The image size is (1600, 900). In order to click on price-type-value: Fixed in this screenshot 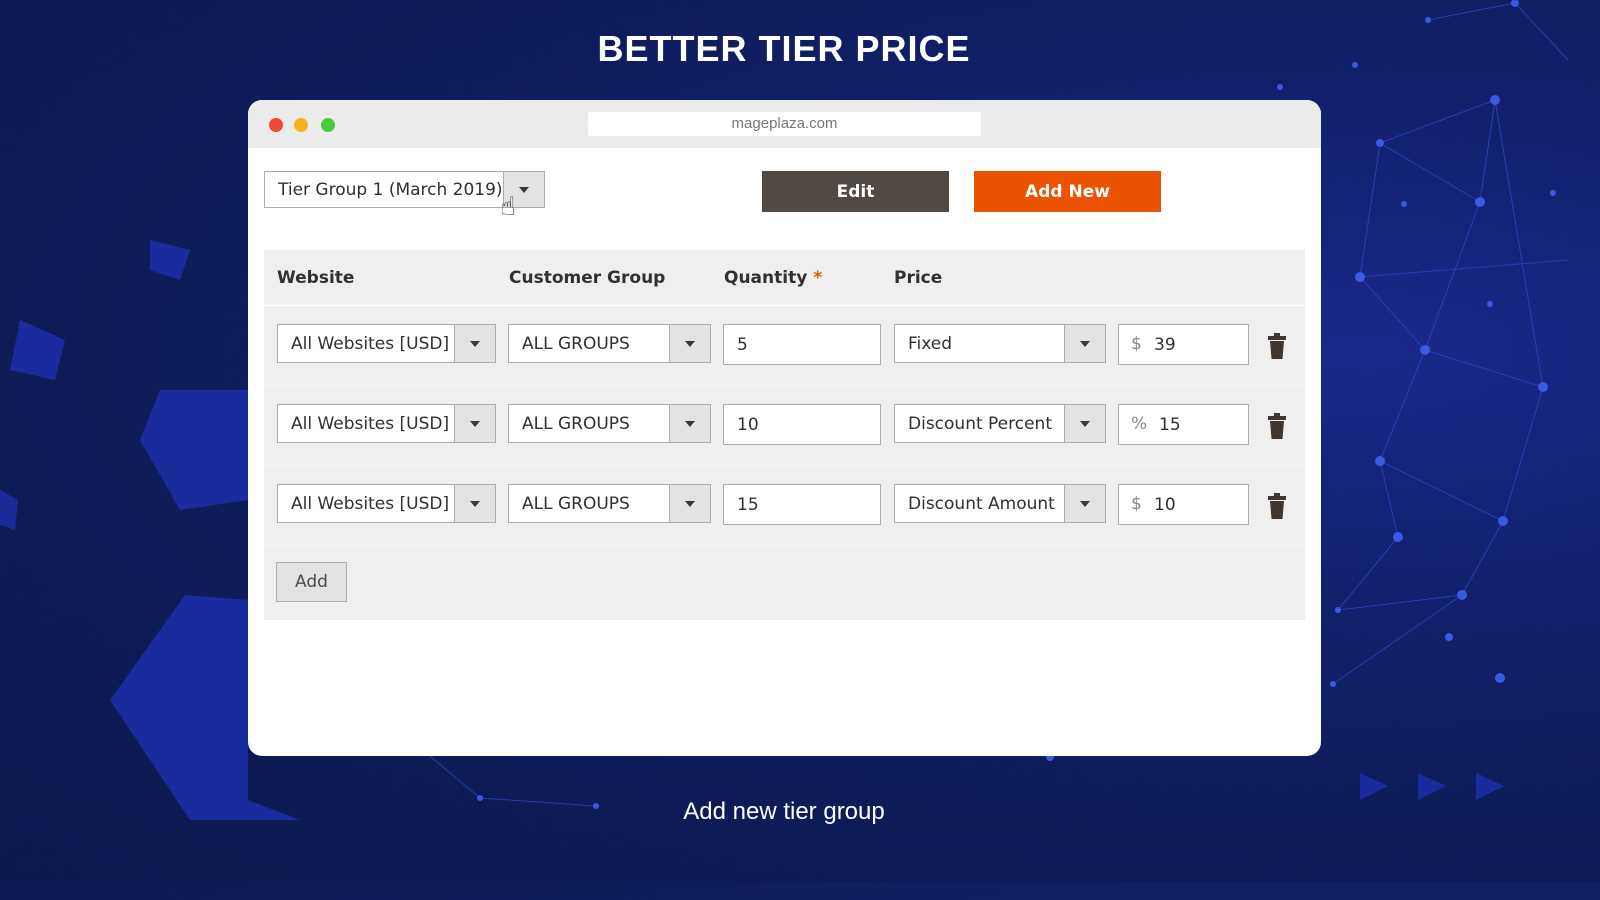, I will do `click(930, 344)`.